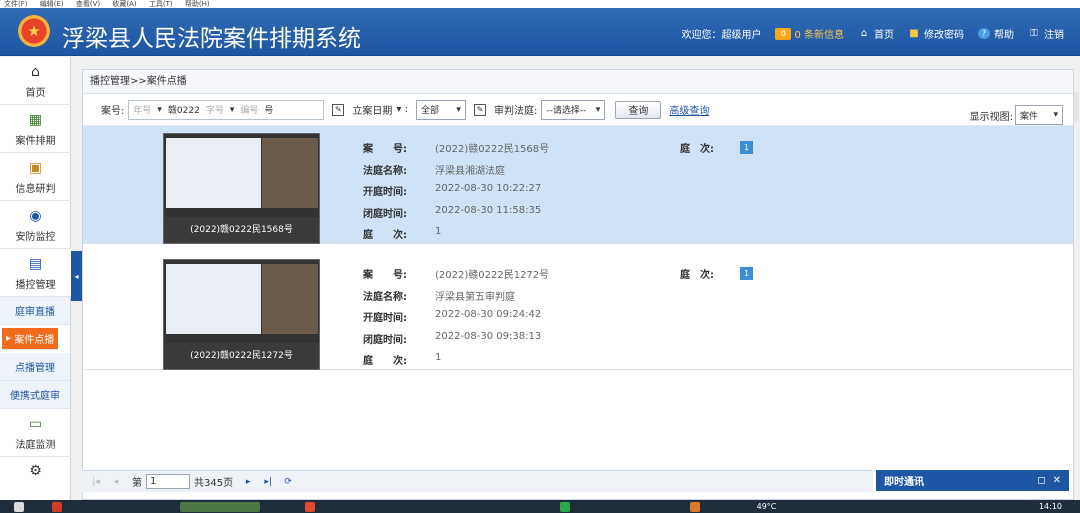 The width and height of the screenshot is (1080, 513). What do you see at coordinates (385, 214) in the screenshot?
I see `field-label: 闭庭时间:` at bounding box center [385, 214].